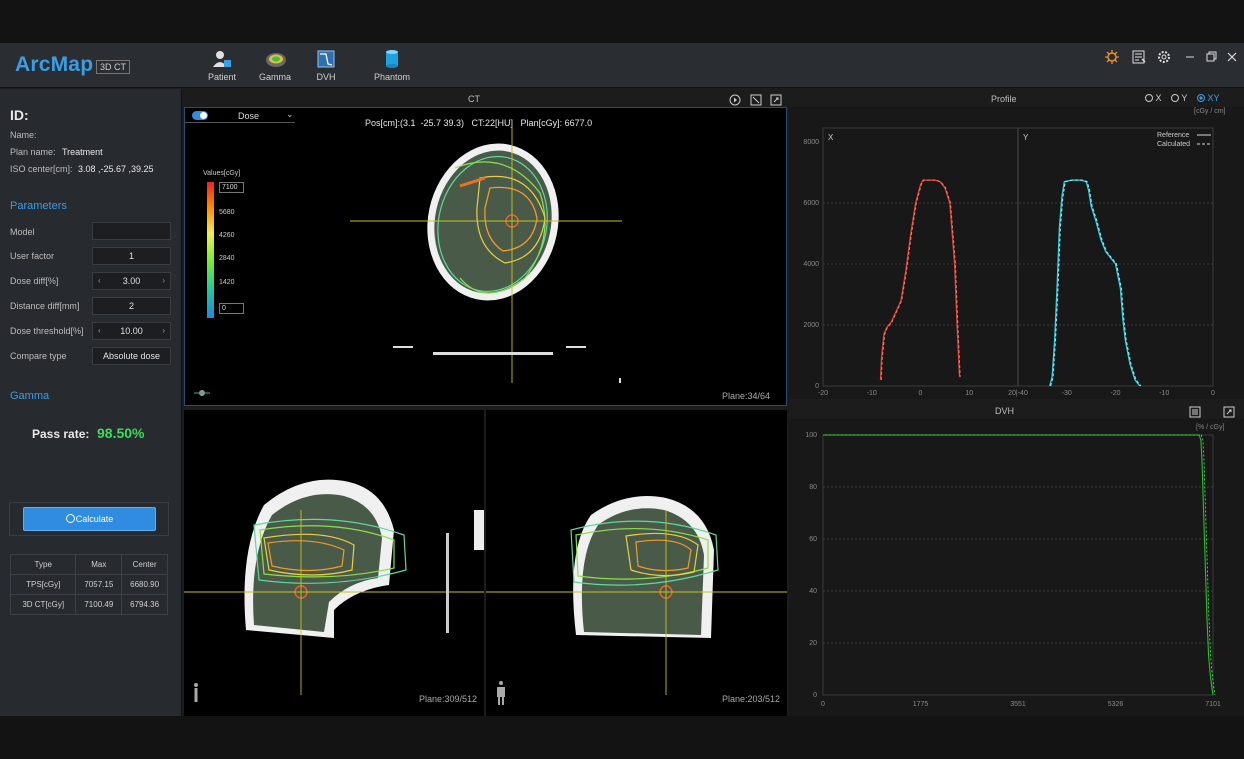 The image size is (1244, 759). Describe the element at coordinates (872, 393) in the screenshot. I see `x-tick-label: -10` at that location.